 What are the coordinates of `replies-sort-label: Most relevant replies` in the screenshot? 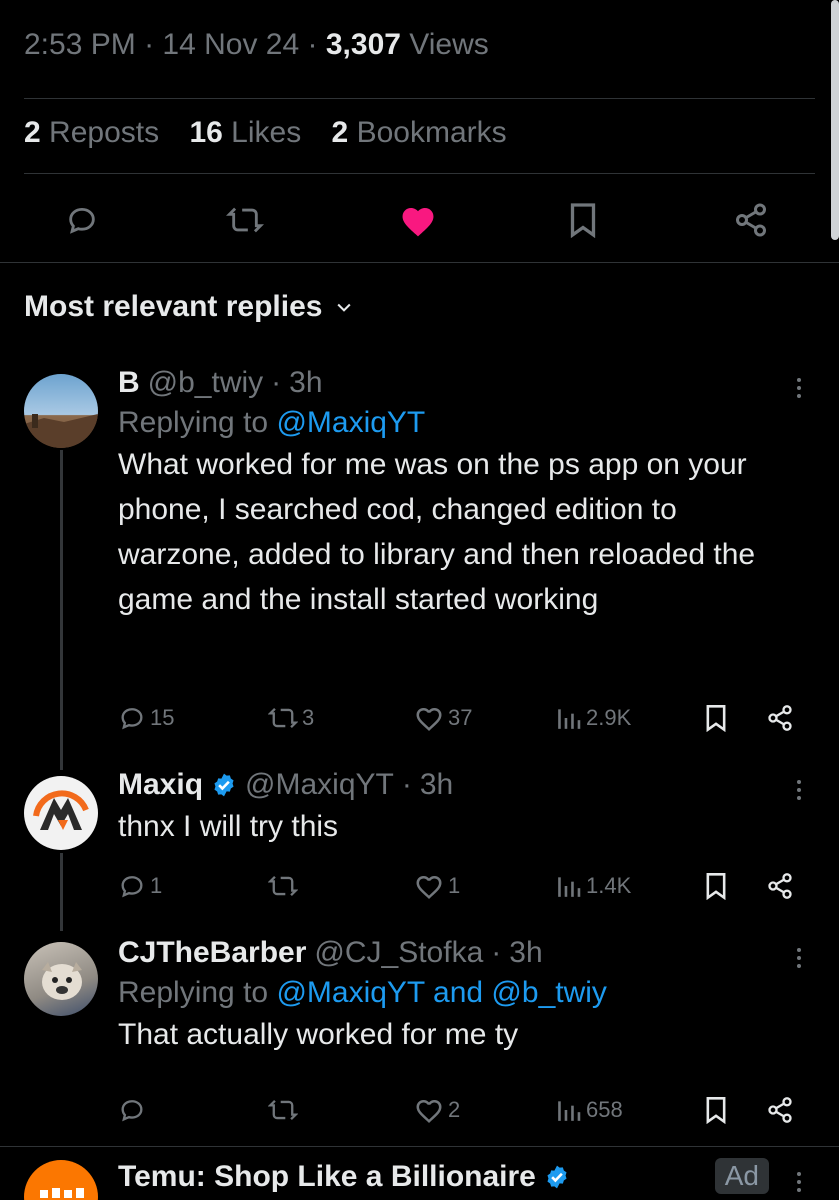 It's located at (173, 306).